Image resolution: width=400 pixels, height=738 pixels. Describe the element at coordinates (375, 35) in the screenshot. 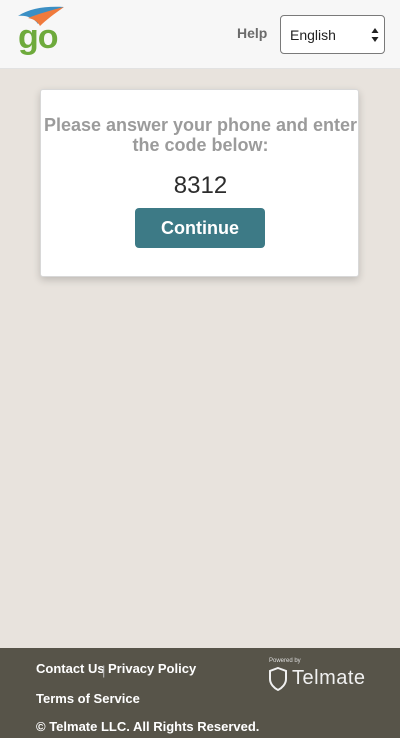

I see `select-arrows-icon` at that location.